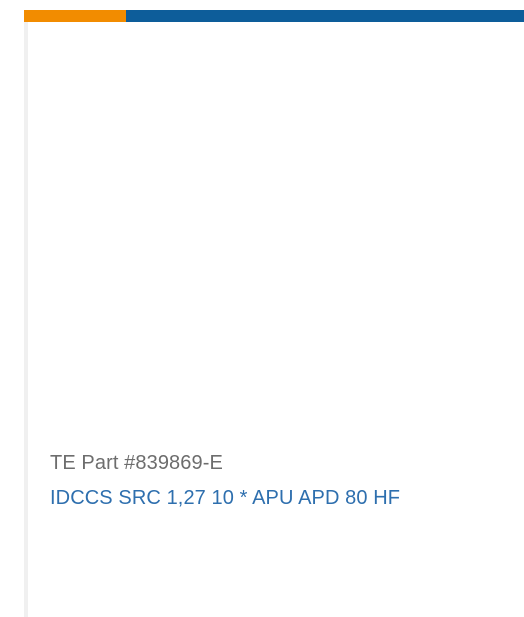  What do you see at coordinates (75, 16) in the screenshot?
I see `accent-stripe` at bounding box center [75, 16].